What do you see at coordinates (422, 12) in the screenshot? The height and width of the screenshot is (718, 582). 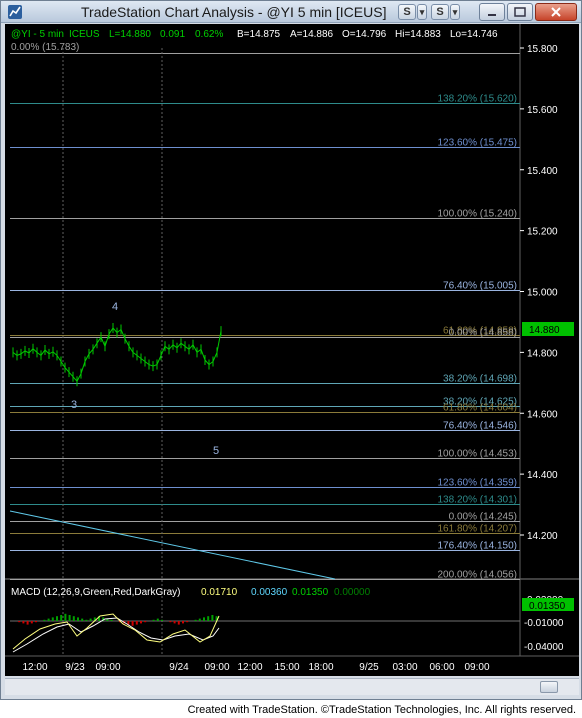 I see `symbol-link-dropdown: ▾` at bounding box center [422, 12].